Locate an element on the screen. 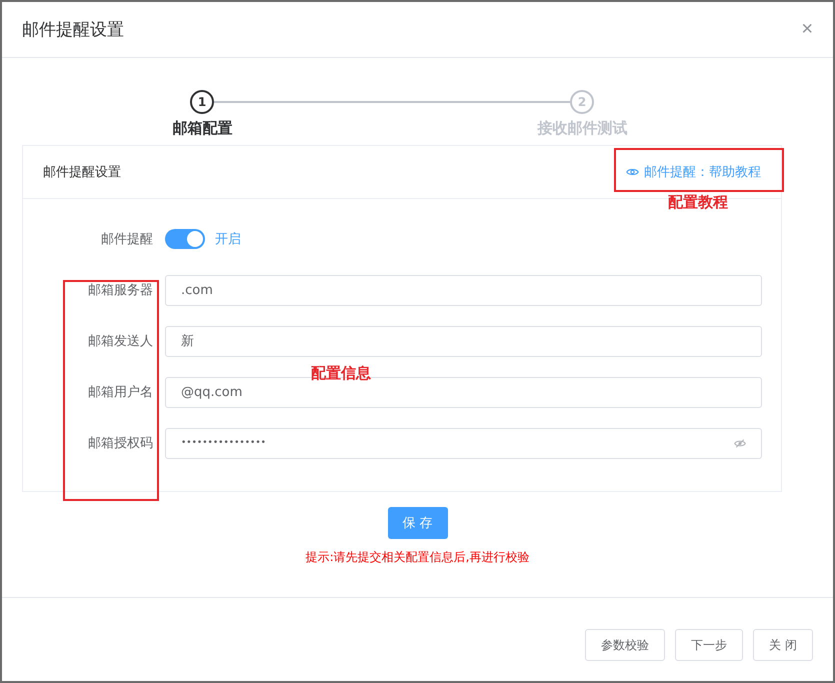 The image size is (835, 683). input-field: •••••••••••••••• is located at coordinates (463, 443).